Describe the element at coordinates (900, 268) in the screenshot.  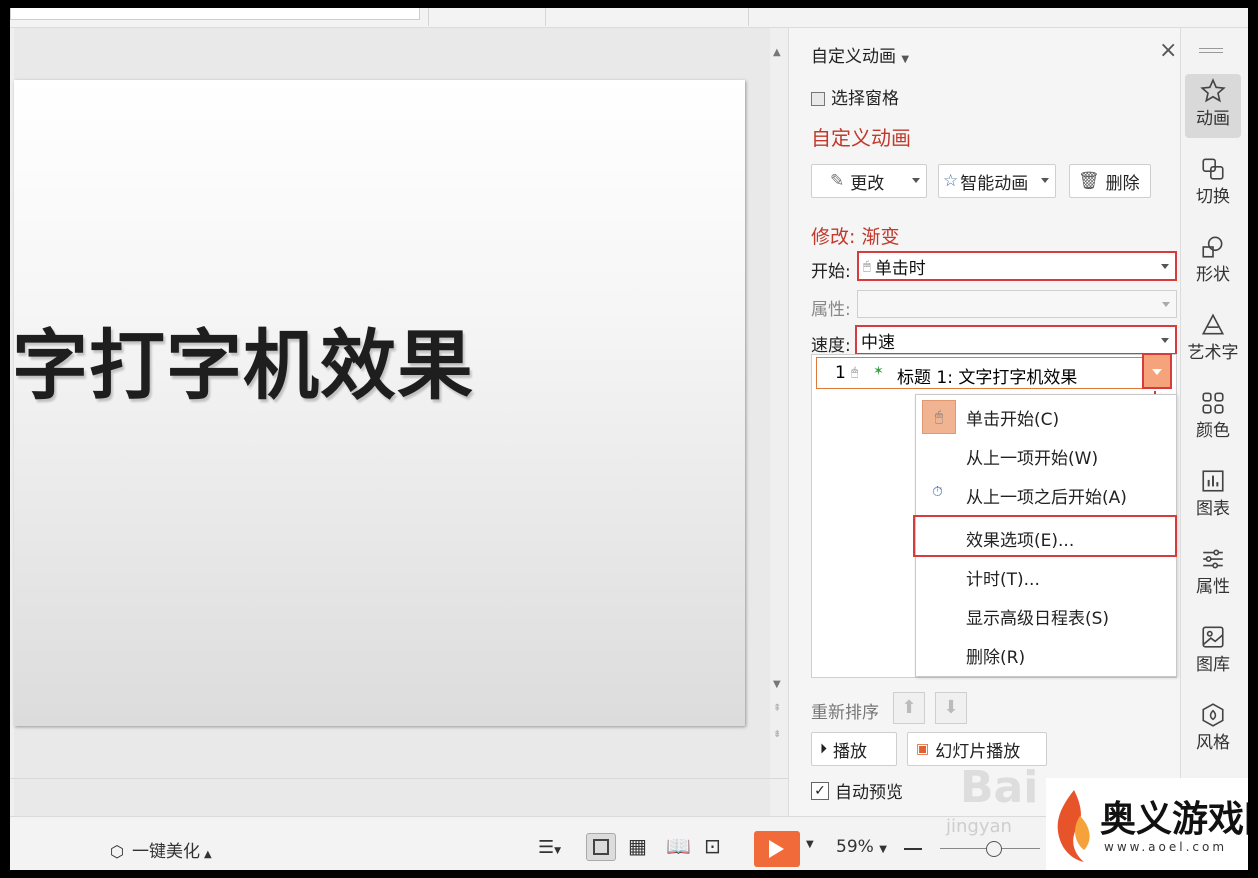
I see `start-value: 单击时` at that location.